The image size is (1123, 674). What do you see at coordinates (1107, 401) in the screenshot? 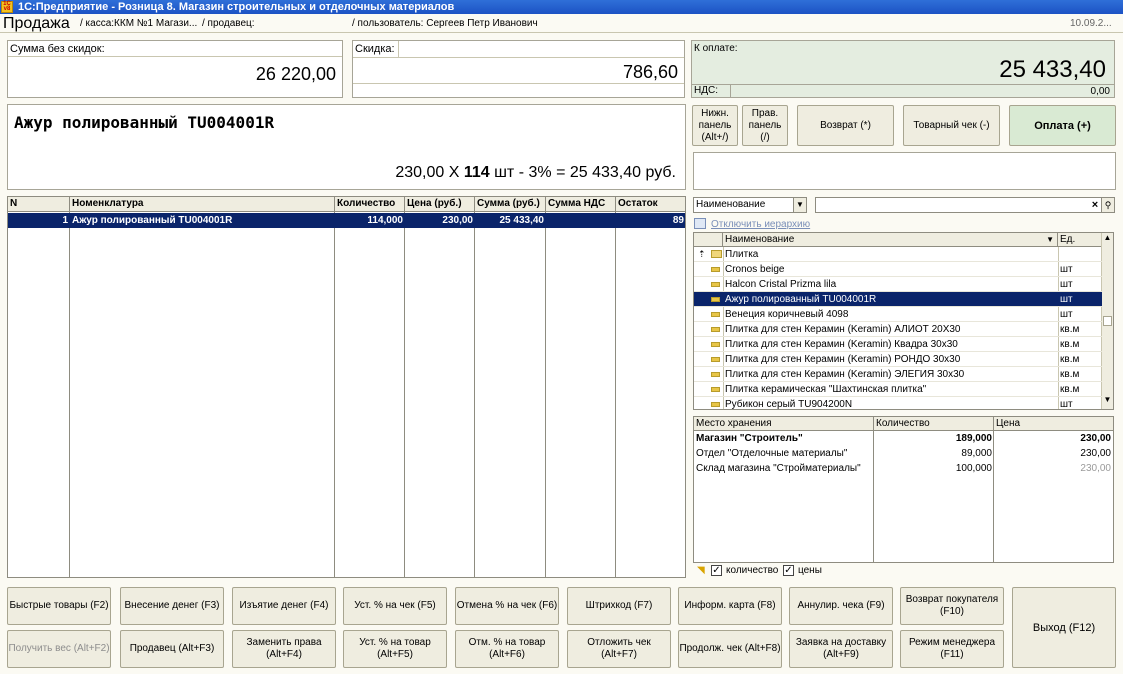
I see `scroll-down-icon: ▼` at bounding box center [1107, 401].